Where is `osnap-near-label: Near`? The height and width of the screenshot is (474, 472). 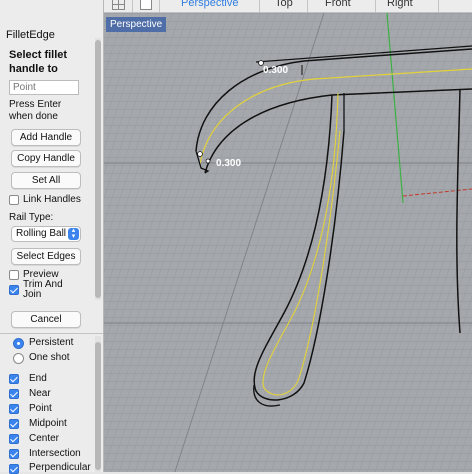 osnap-near-label: Near is located at coordinates (40, 393).